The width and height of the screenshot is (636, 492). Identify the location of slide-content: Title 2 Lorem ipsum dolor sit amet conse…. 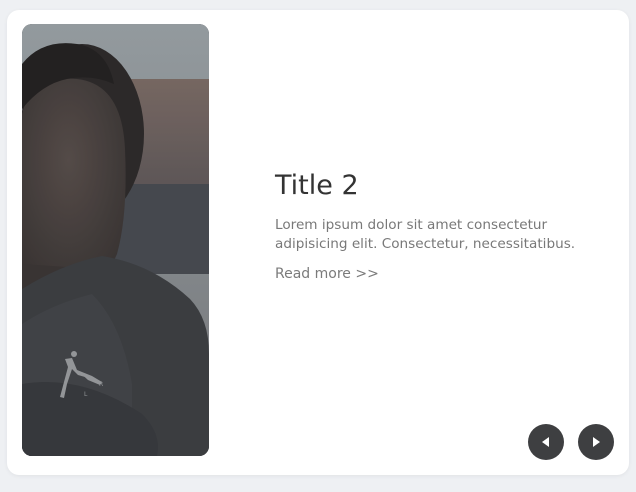
(435, 225).